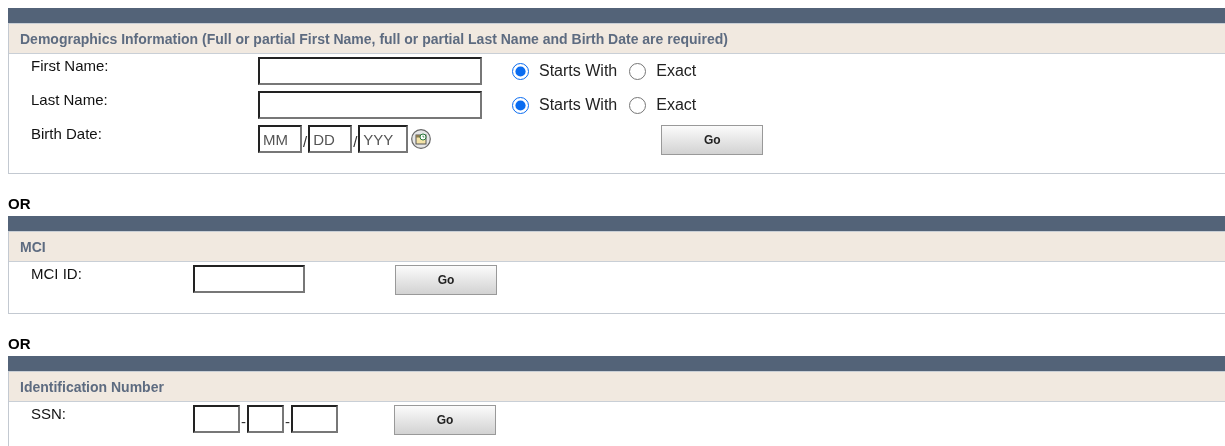  What do you see at coordinates (70, 65) in the screenshot?
I see `field-label: First Name:` at bounding box center [70, 65].